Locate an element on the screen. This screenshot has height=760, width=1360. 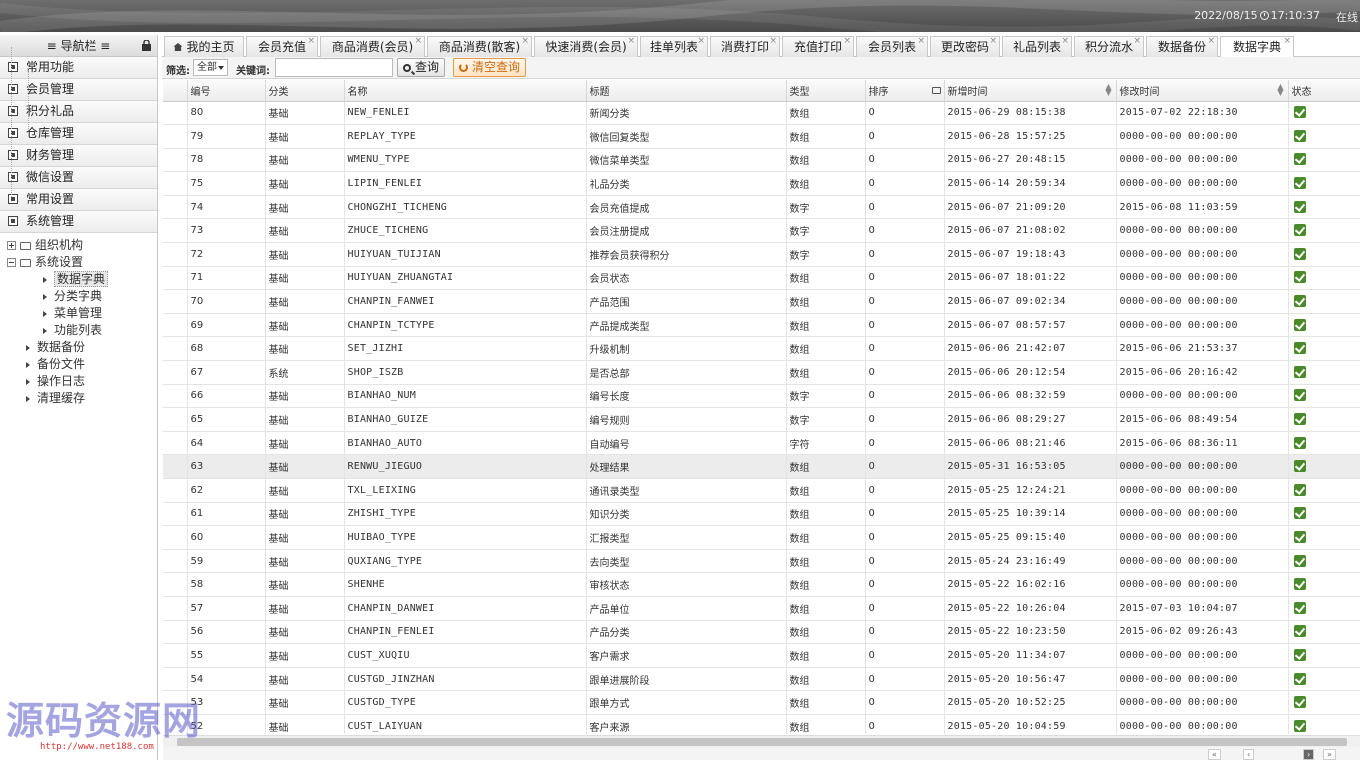
sidebar-item-settings: 常用设置 is located at coordinates (78, 200).